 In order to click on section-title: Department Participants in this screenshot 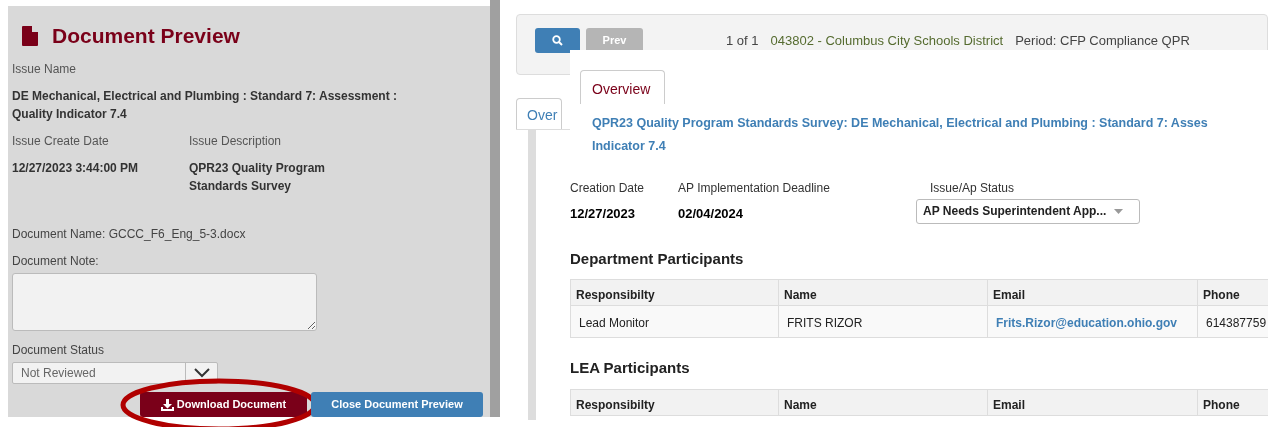, I will do `click(657, 258)`.